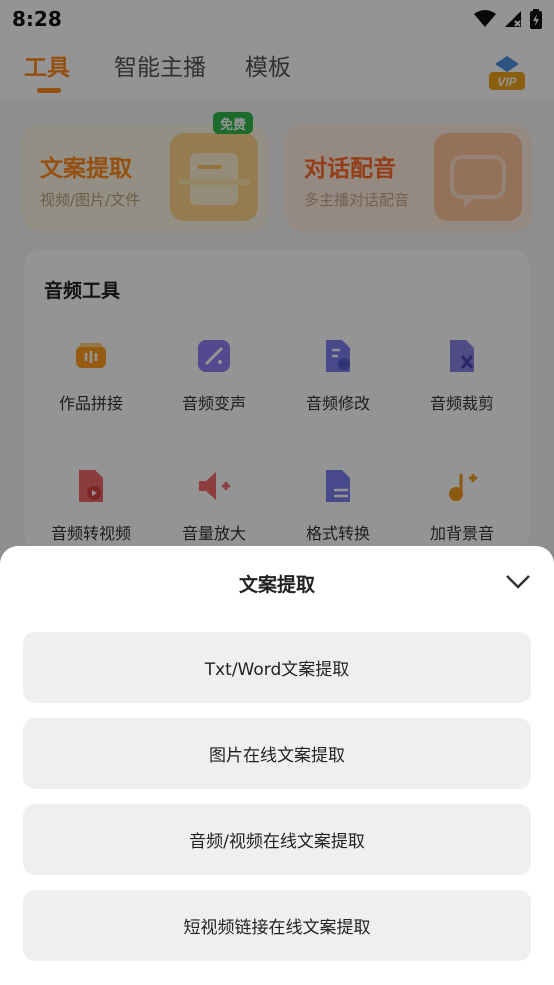 The image size is (554, 985). Describe the element at coordinates (277, 667) in the screenshot. I see `option-txt-word-extract: Txt/Word文案提取` at that location.